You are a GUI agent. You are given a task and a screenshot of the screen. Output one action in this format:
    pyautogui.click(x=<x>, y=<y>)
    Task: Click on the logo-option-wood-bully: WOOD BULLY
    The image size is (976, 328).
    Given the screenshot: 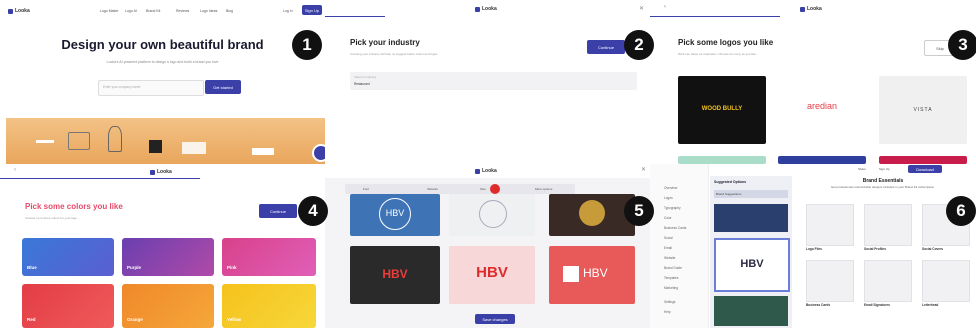 What is the action you would take?
    pyautogui.click(x=722, y=110)
    